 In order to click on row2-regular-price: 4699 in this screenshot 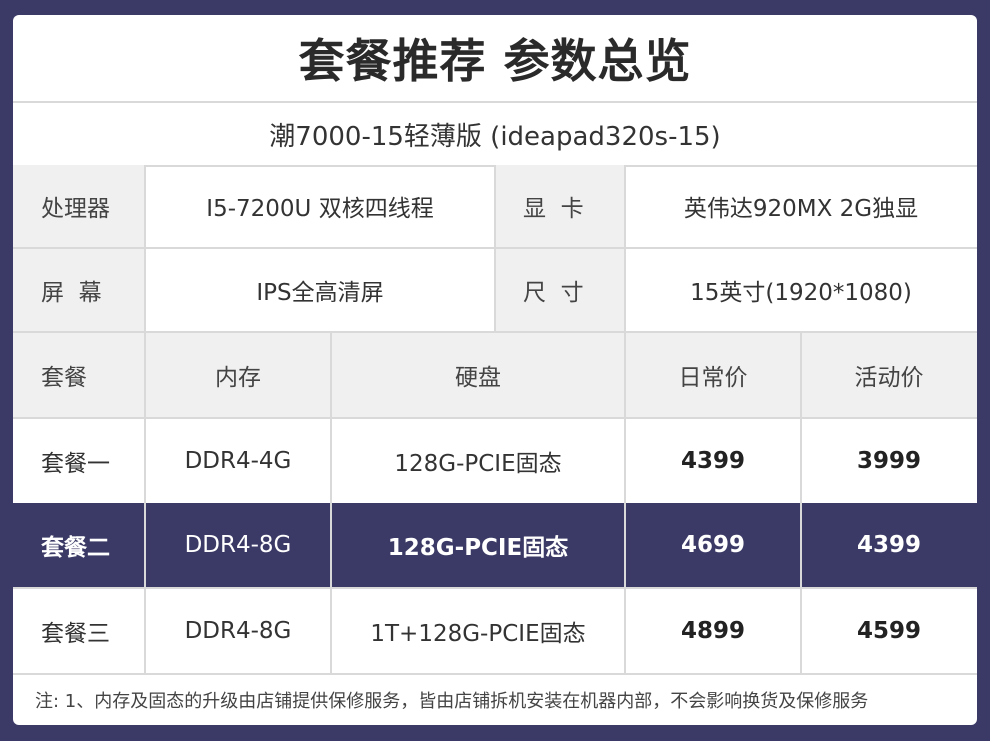, I will do `click(712, 545)`.